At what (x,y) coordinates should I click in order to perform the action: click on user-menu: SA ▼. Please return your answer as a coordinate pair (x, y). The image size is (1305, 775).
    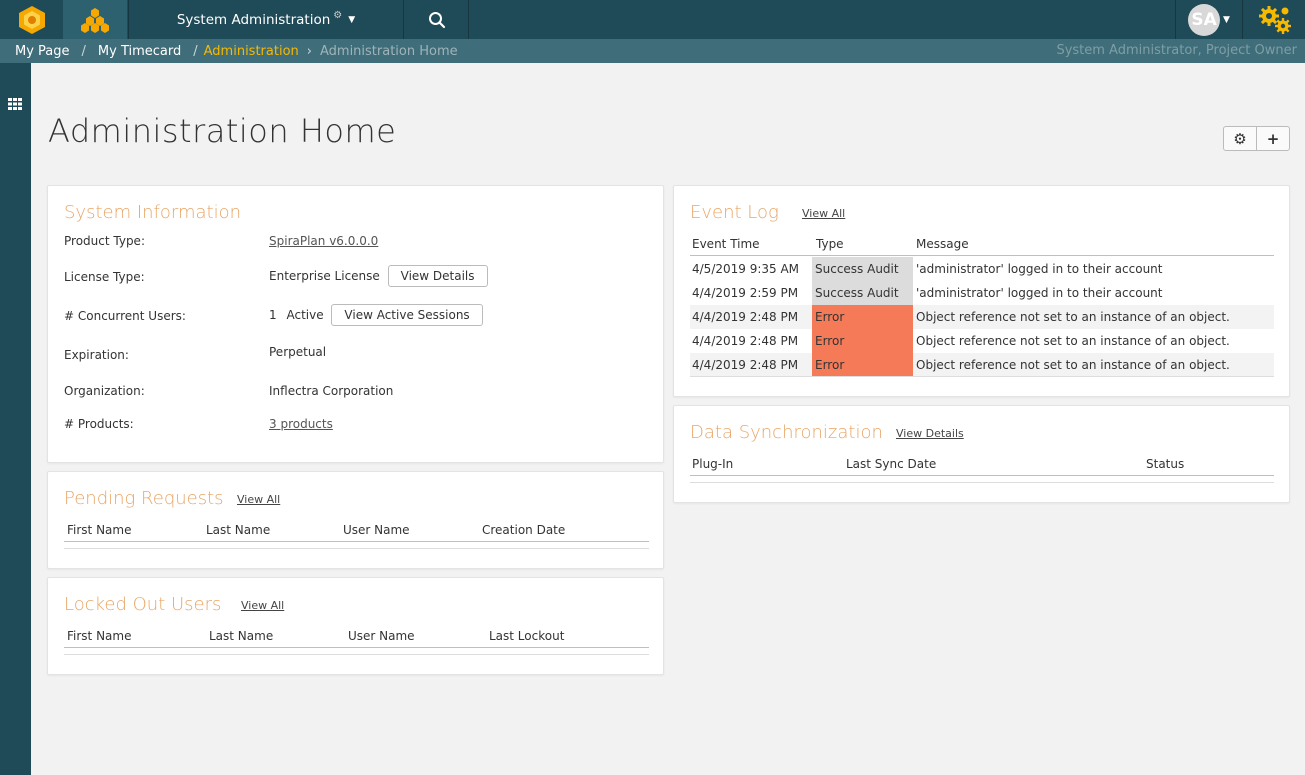
    Looking at the image, I should click on (1209, 19).